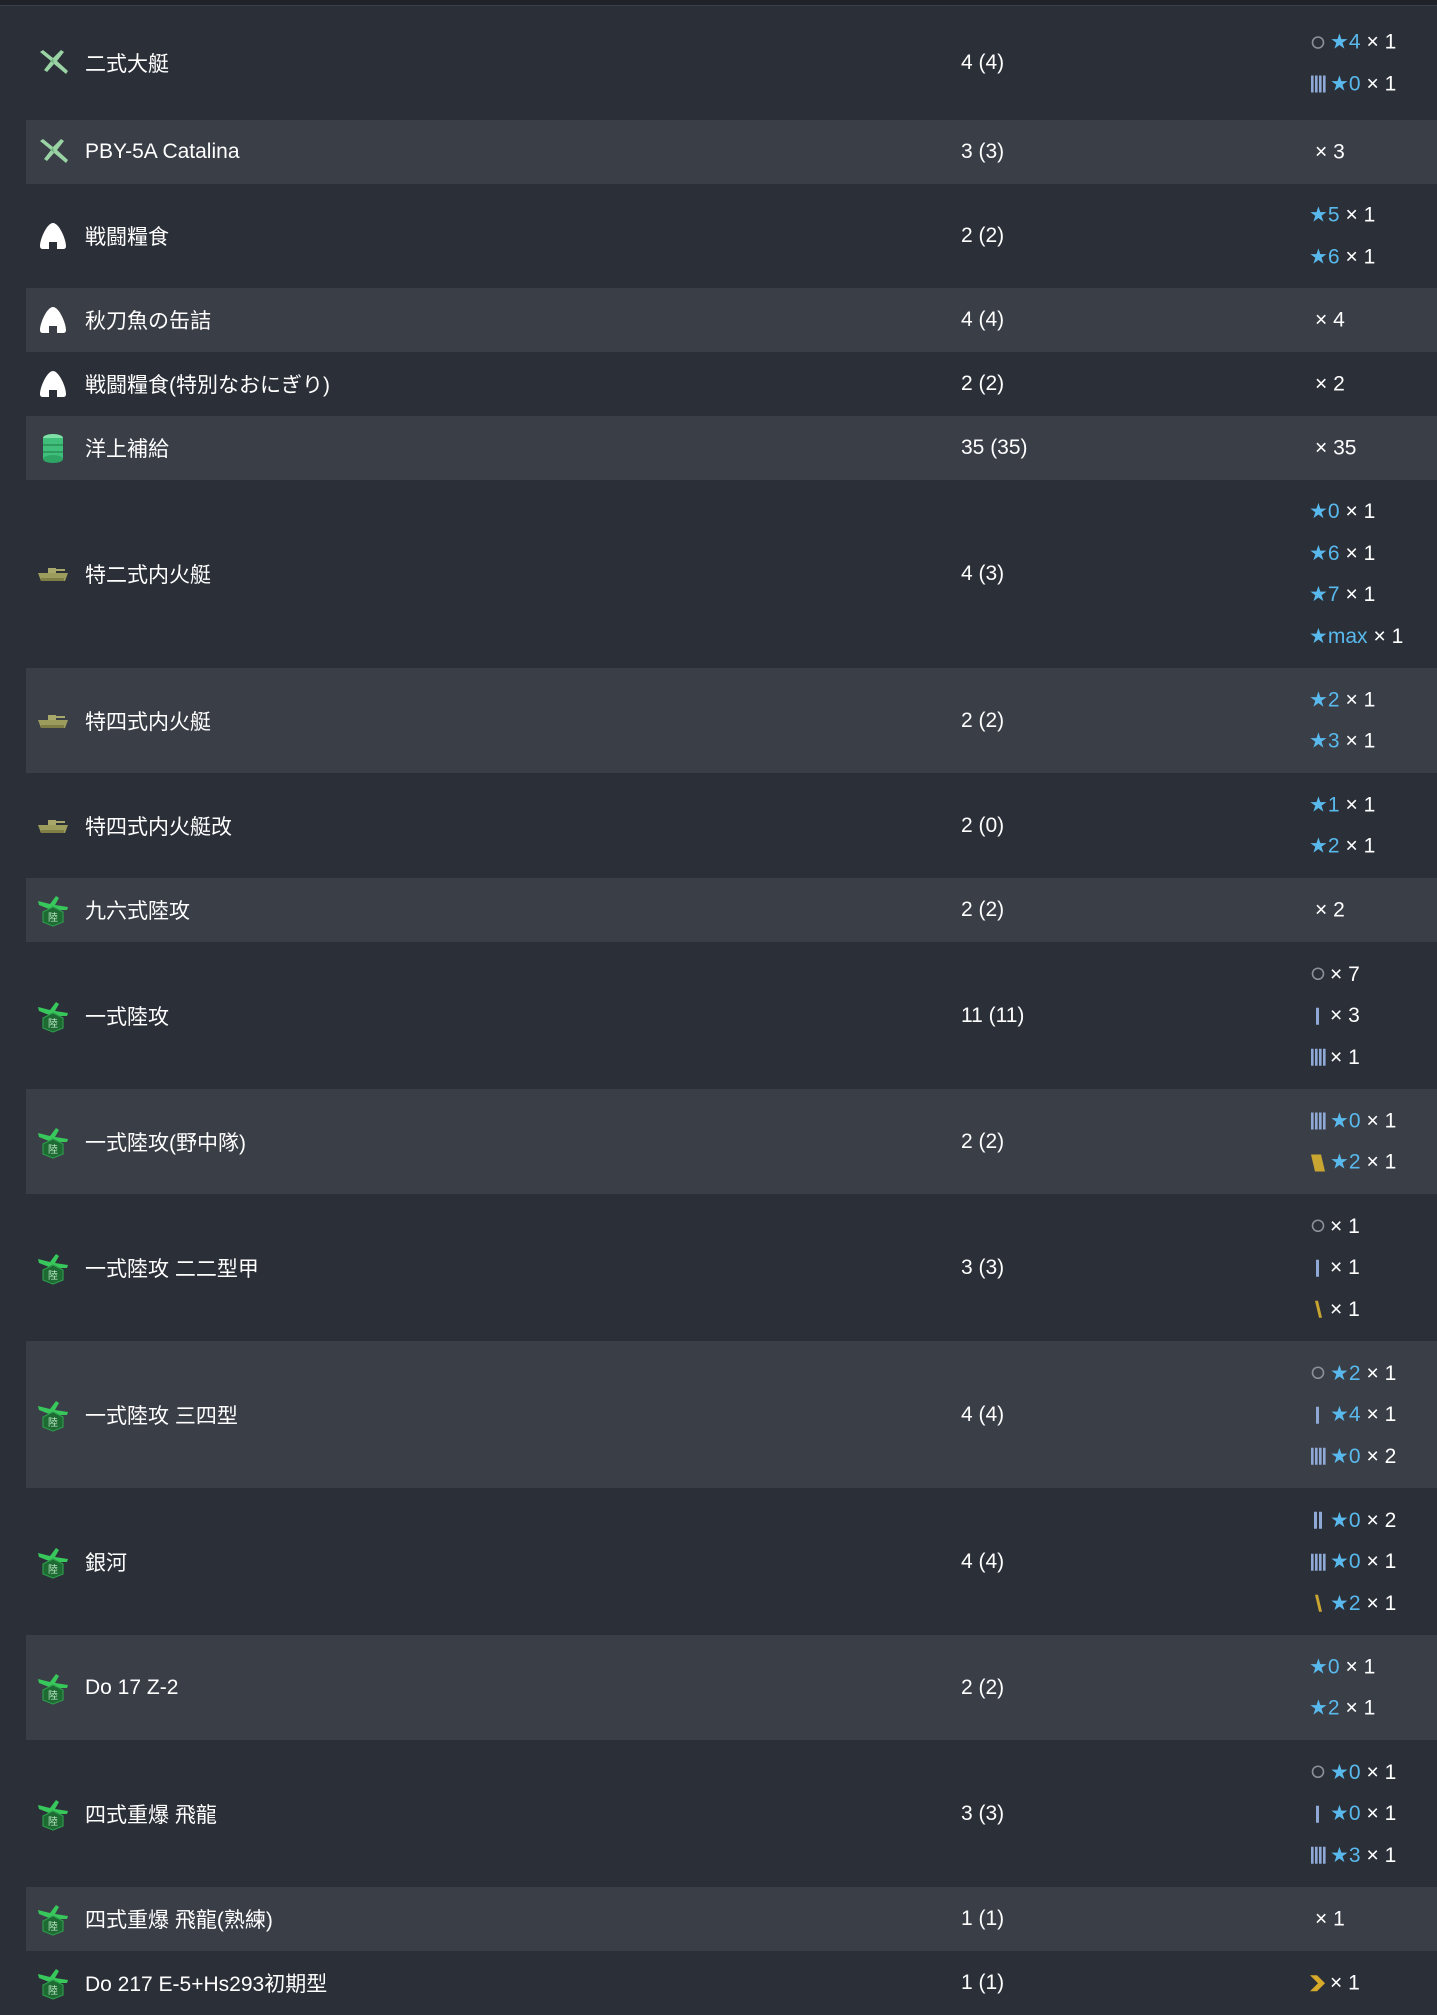 The width and height of the screenshot is (1437, 2015). Describe the element at coordinates (127, 449) in the screenshot. I see `equipment-name: 洋上補給` at that location.